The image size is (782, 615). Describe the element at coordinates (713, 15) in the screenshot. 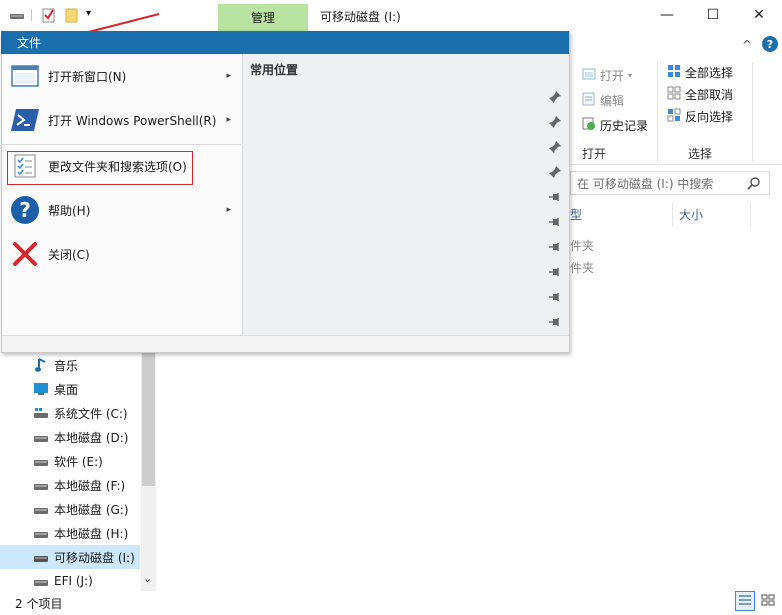

I see `maximize-button: ☐` at that location.